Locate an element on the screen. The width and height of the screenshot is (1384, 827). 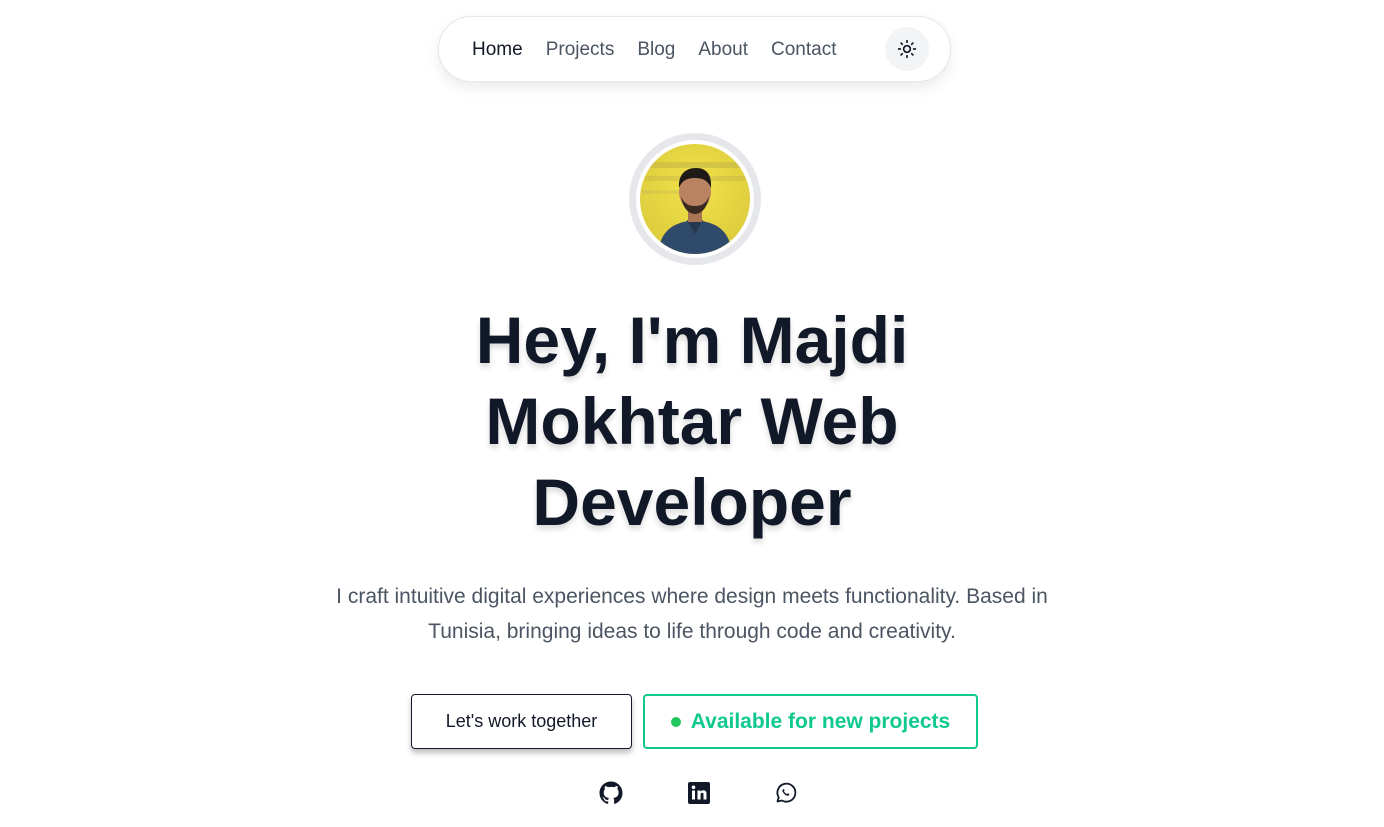
linkedin-icon is located at coordinates (699, 793).